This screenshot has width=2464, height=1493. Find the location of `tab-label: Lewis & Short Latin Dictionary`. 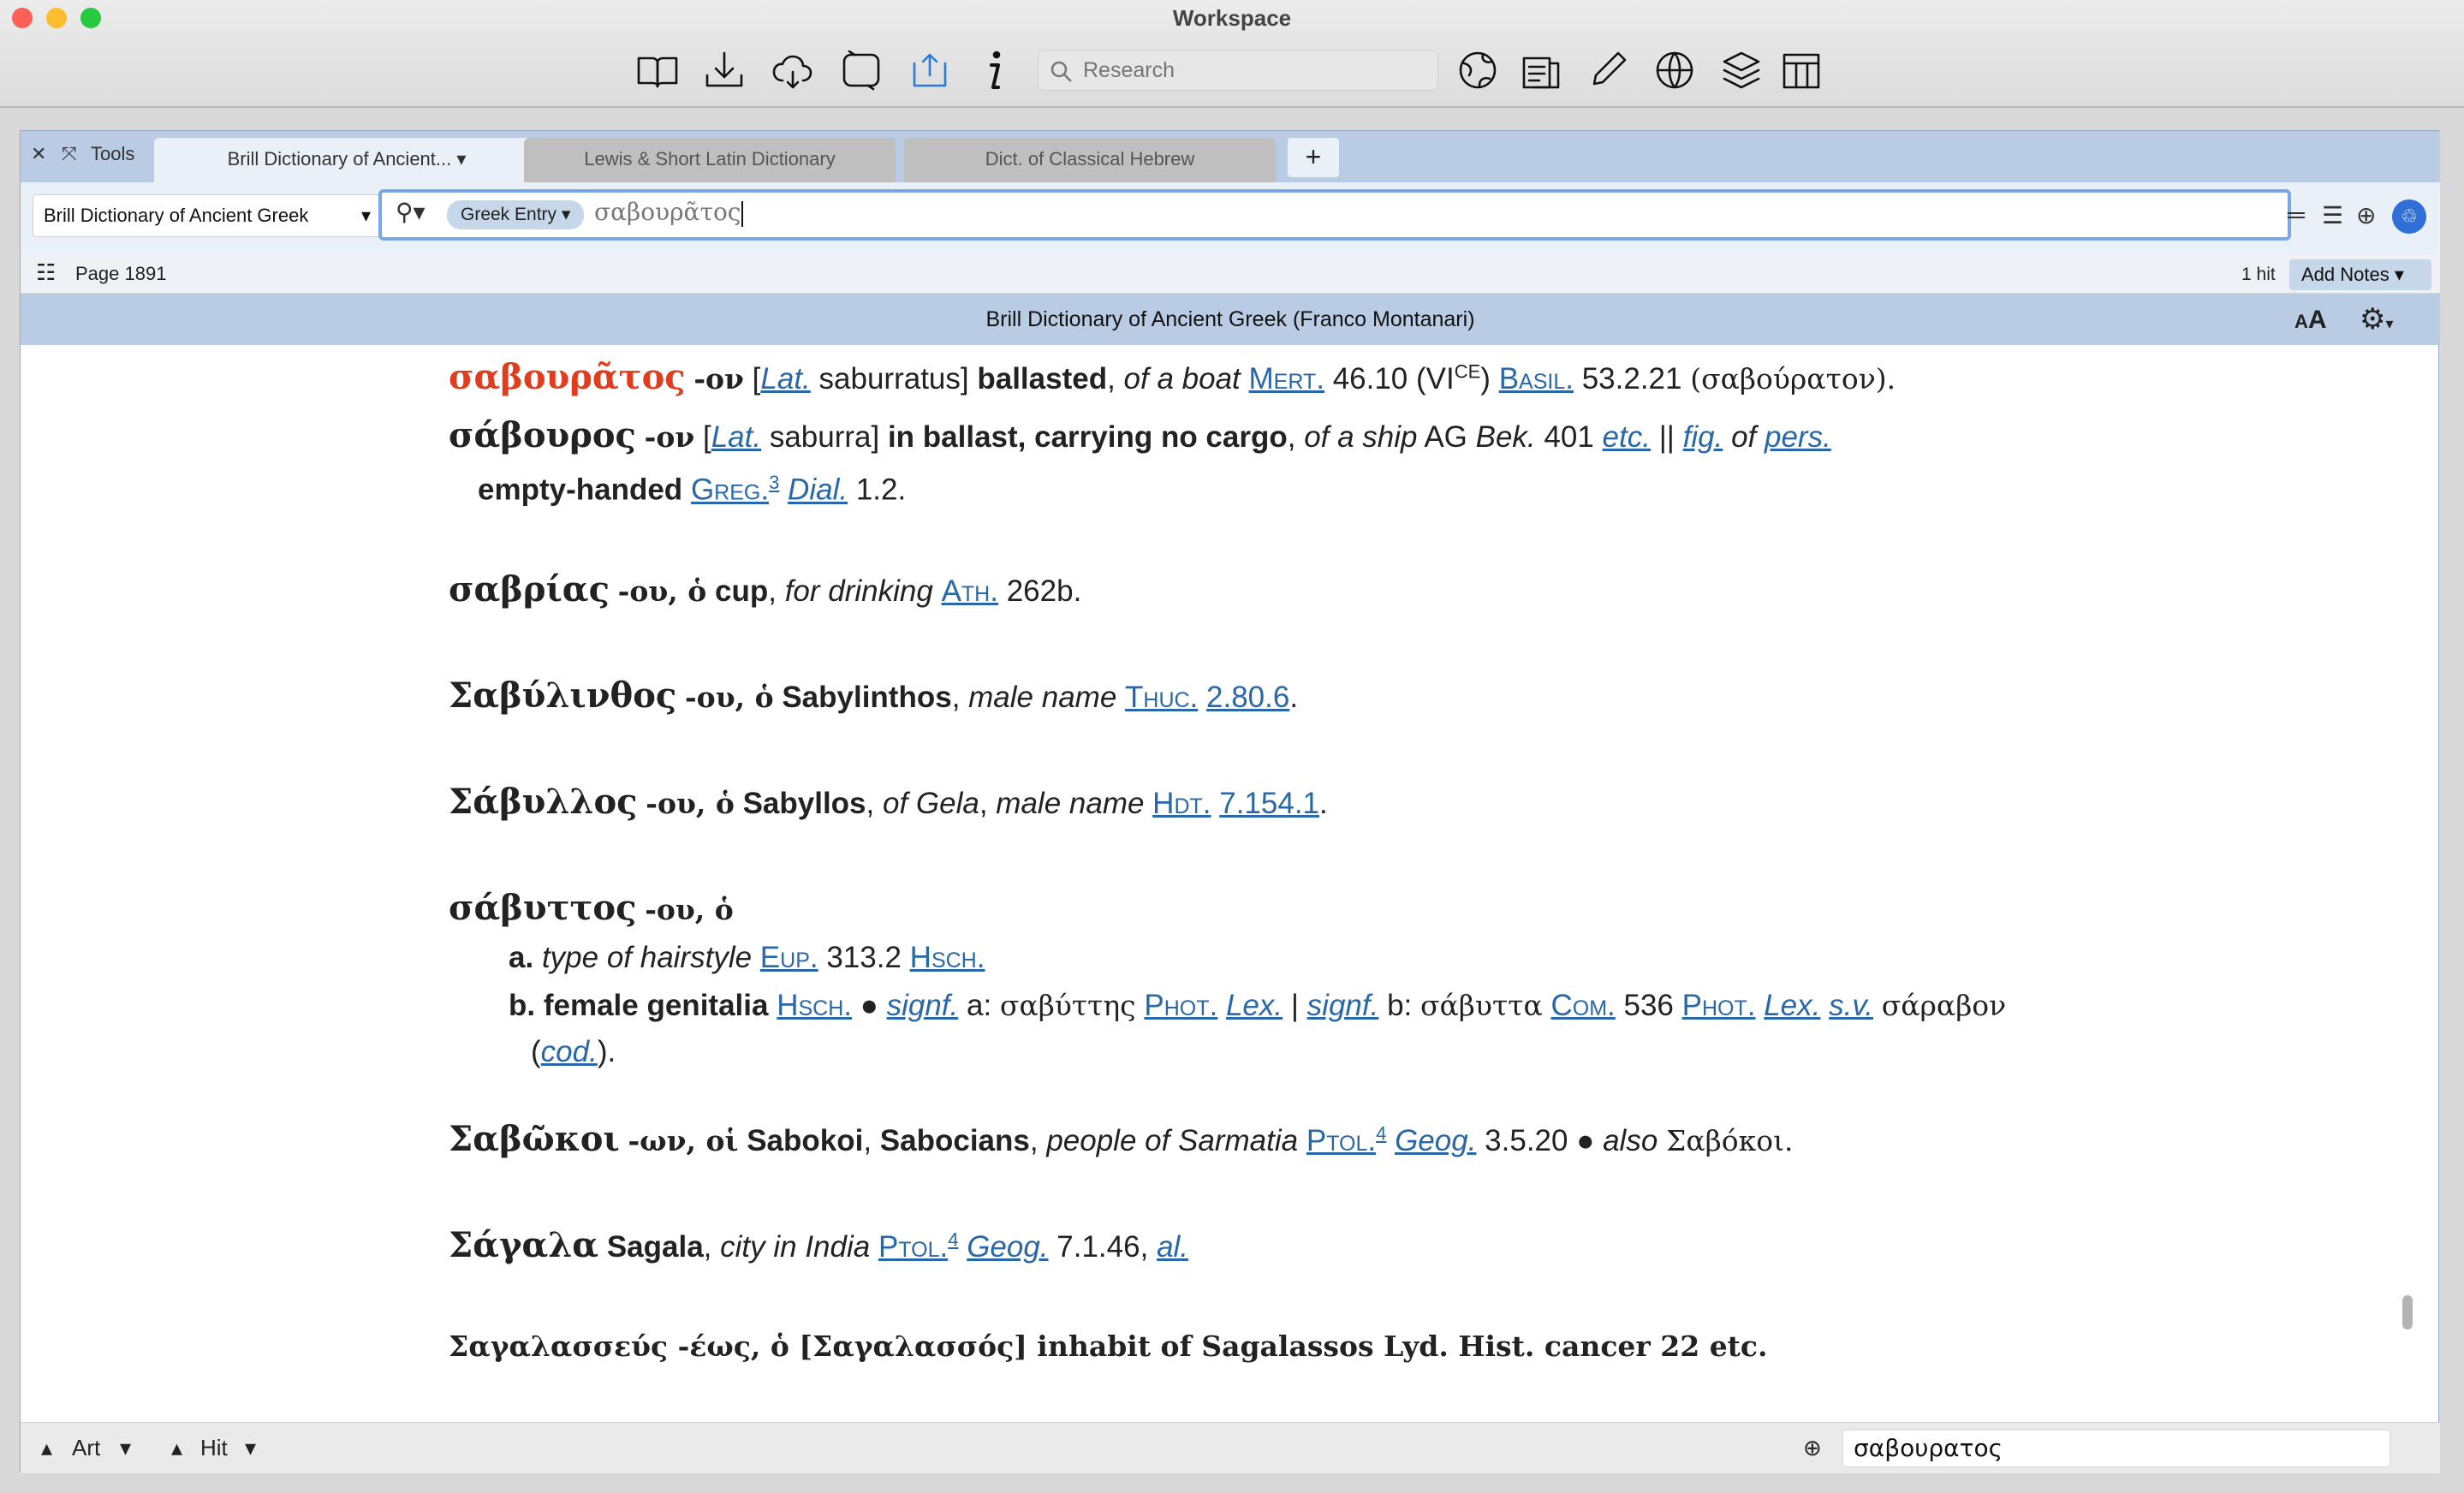

tab-label: Lewis & Short Latin Dictionary is located at coordinates (710, 159).